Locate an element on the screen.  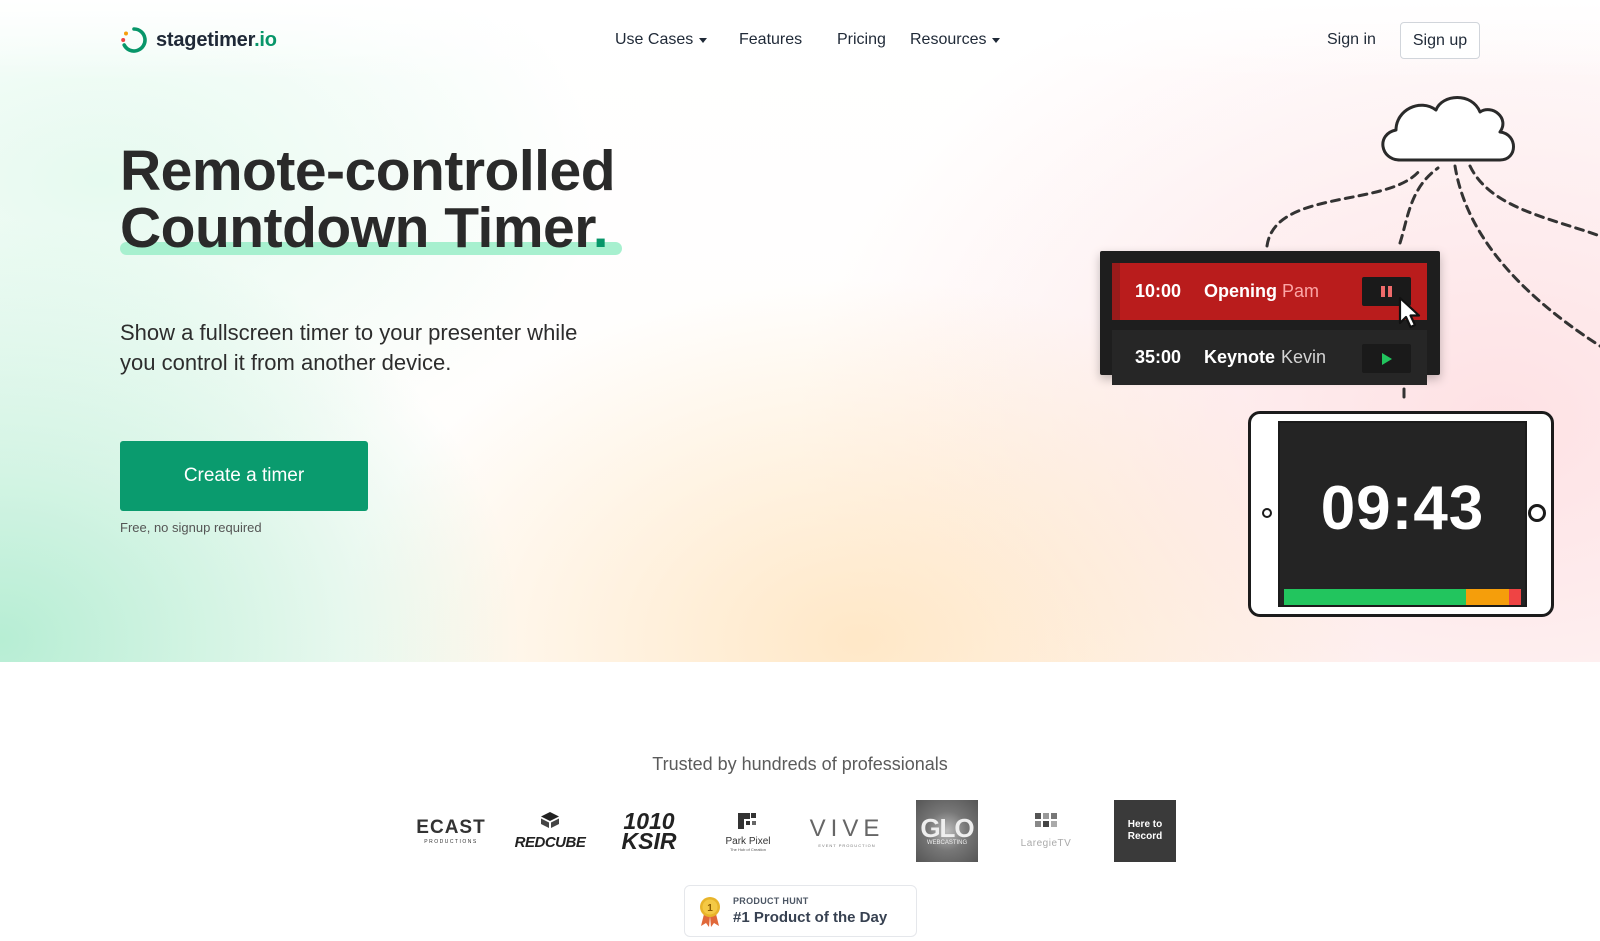
timer-speaker: Kevin is located at coordinates (1304, 357).